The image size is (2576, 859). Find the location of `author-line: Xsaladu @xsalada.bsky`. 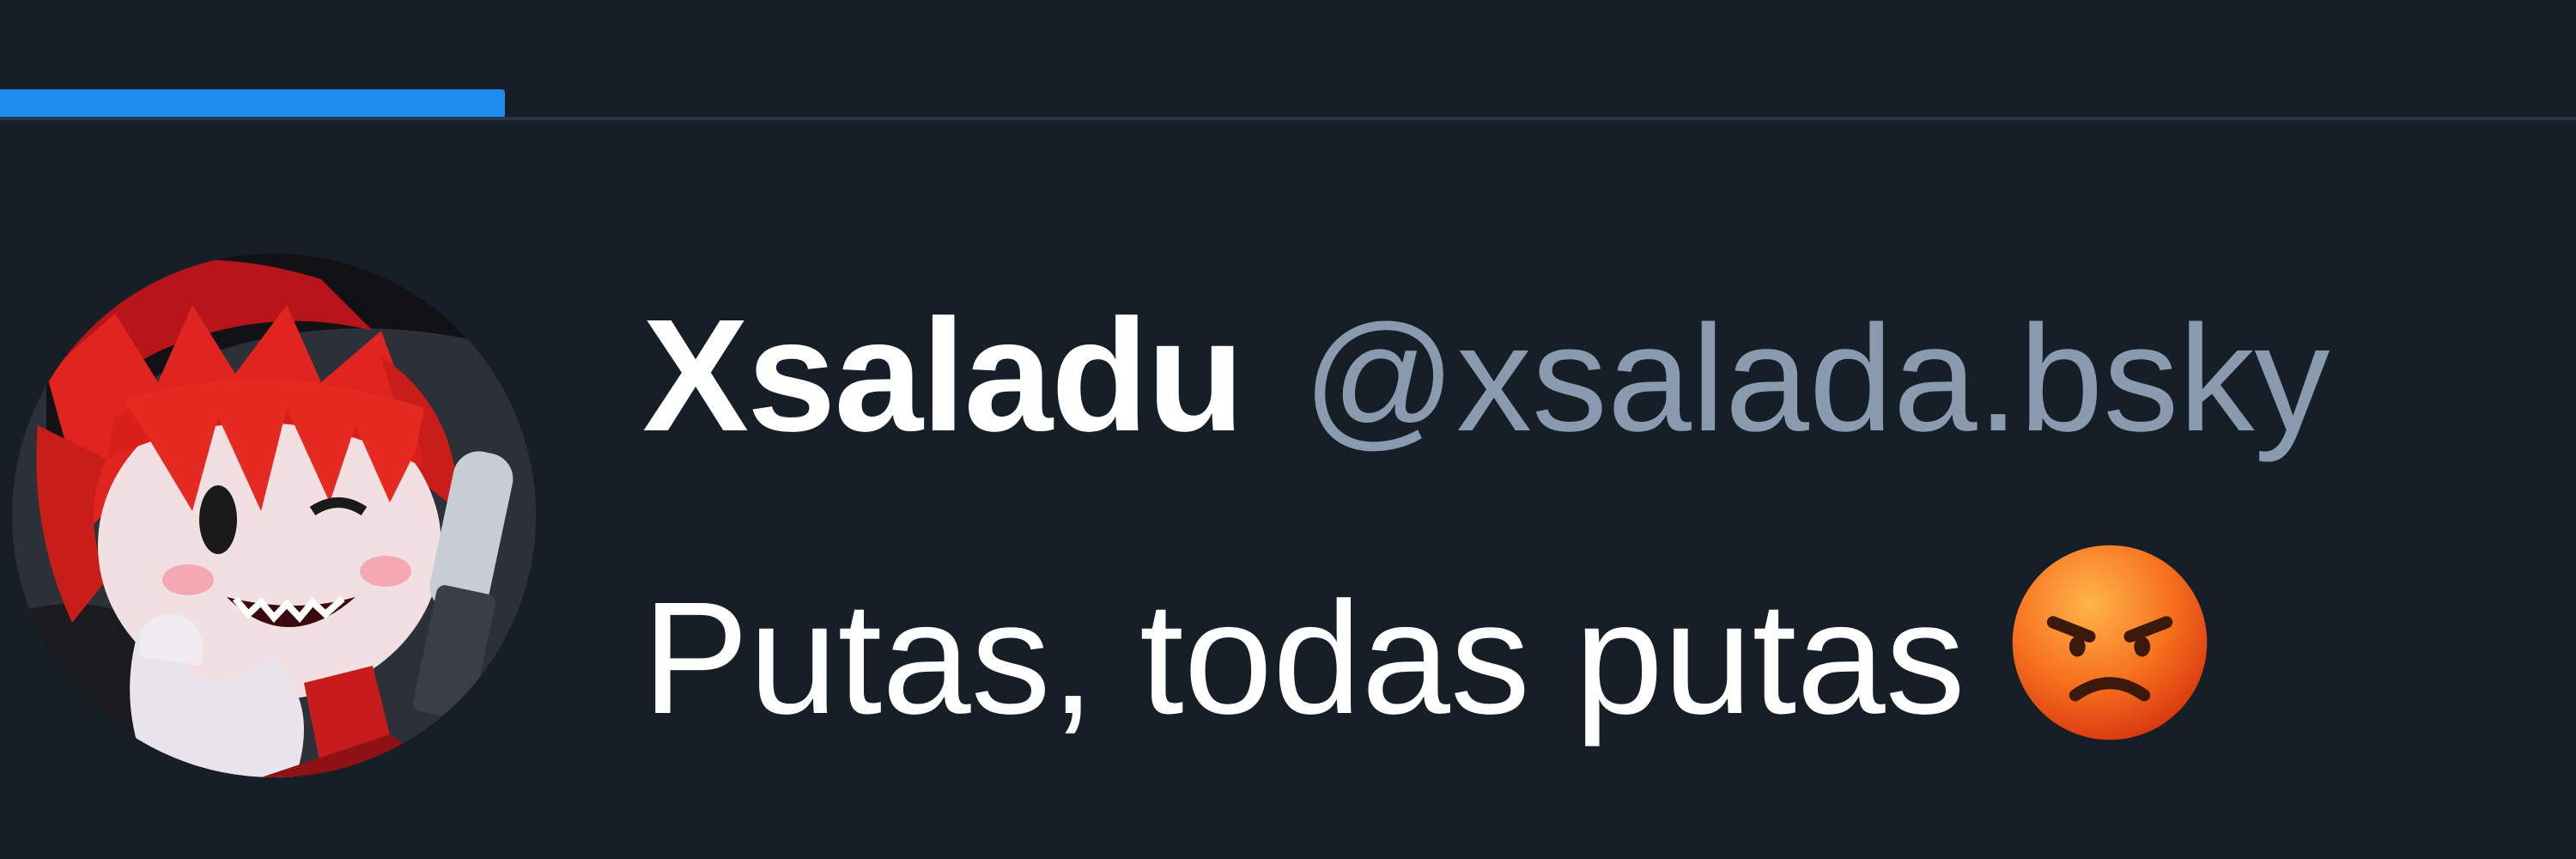

author-line: Xsaladu @xsalada.bsky is located at coordinates (1486, 376).